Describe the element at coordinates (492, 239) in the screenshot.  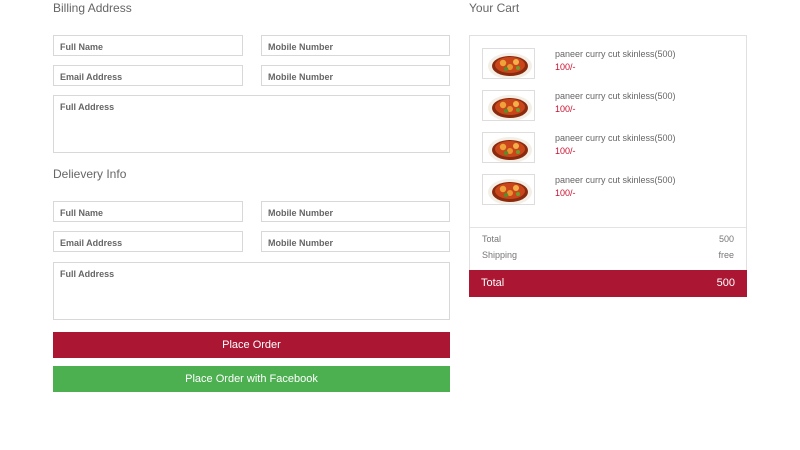
I see `subtotal-label: Total` at that location.